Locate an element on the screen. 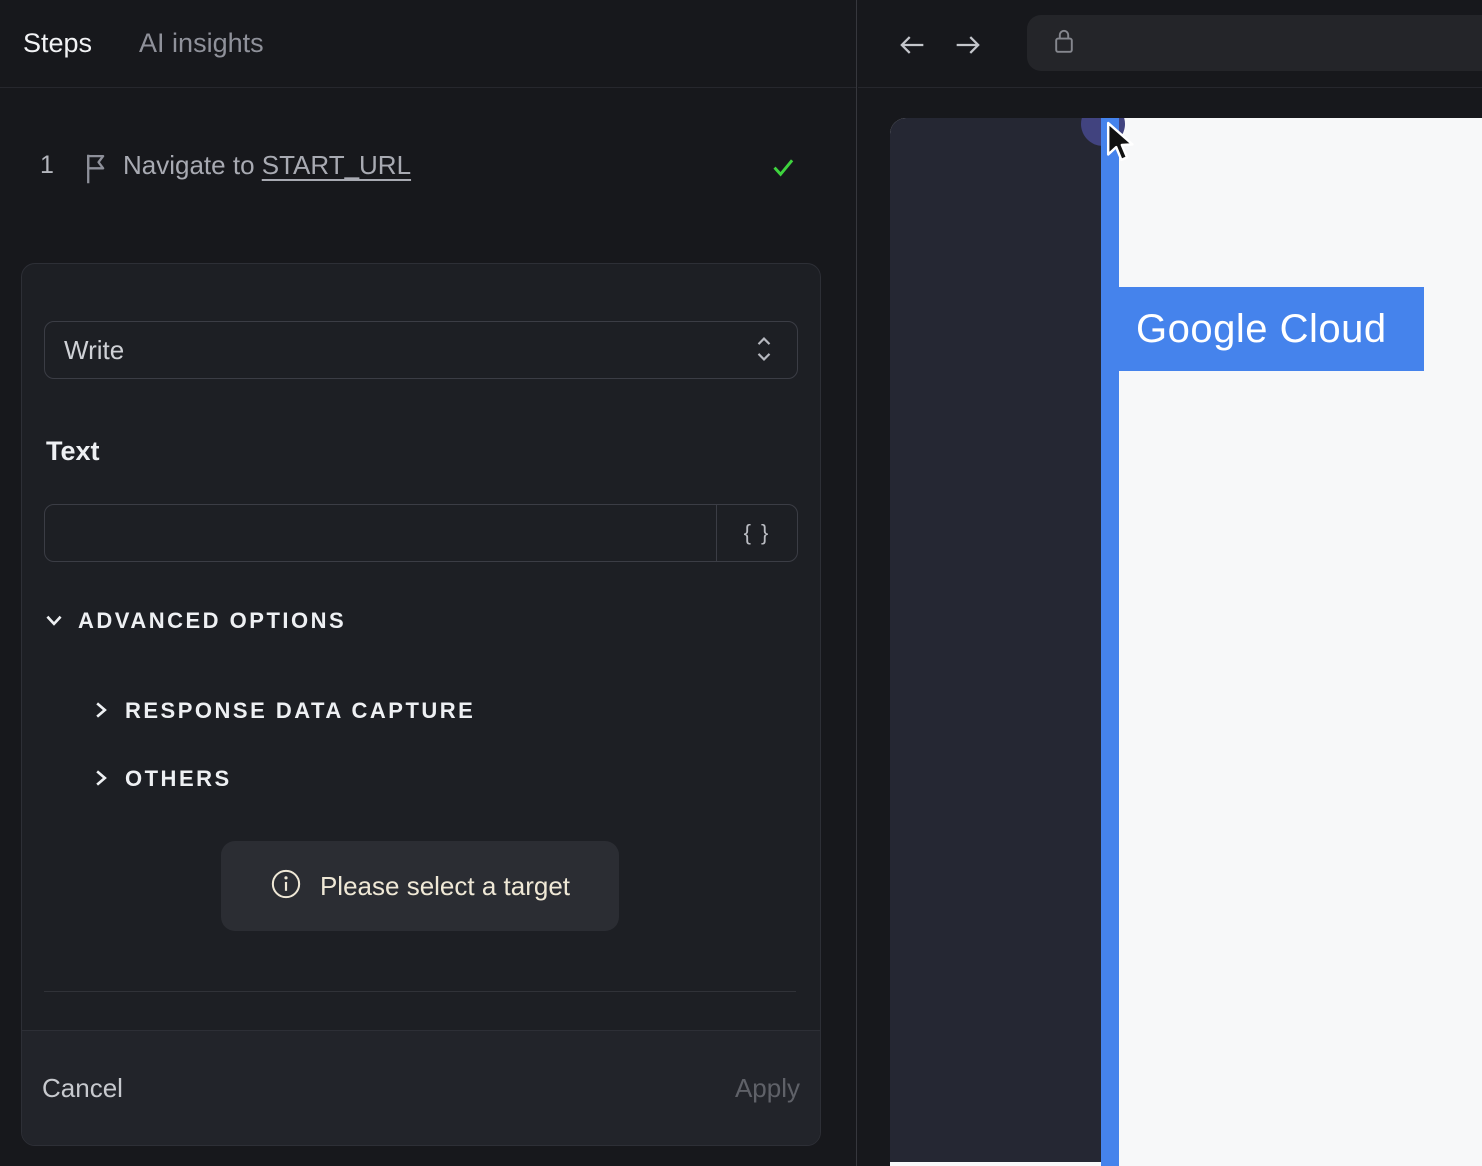 The image size is (1482, 1166). response-data-capture-toggle: RESPONSE DATA CAPTURE is located at coordinates (283, 711).